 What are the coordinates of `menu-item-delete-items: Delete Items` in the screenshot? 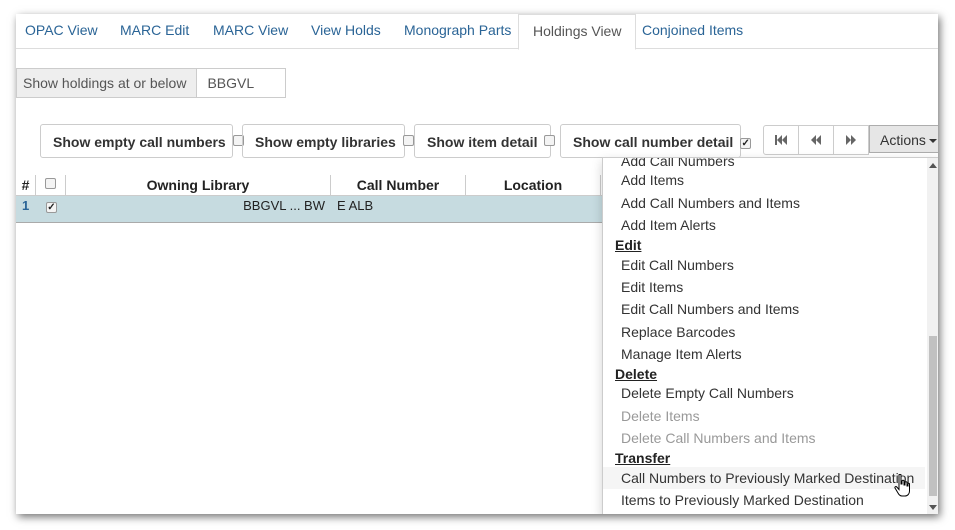 It's located at (660, 416).